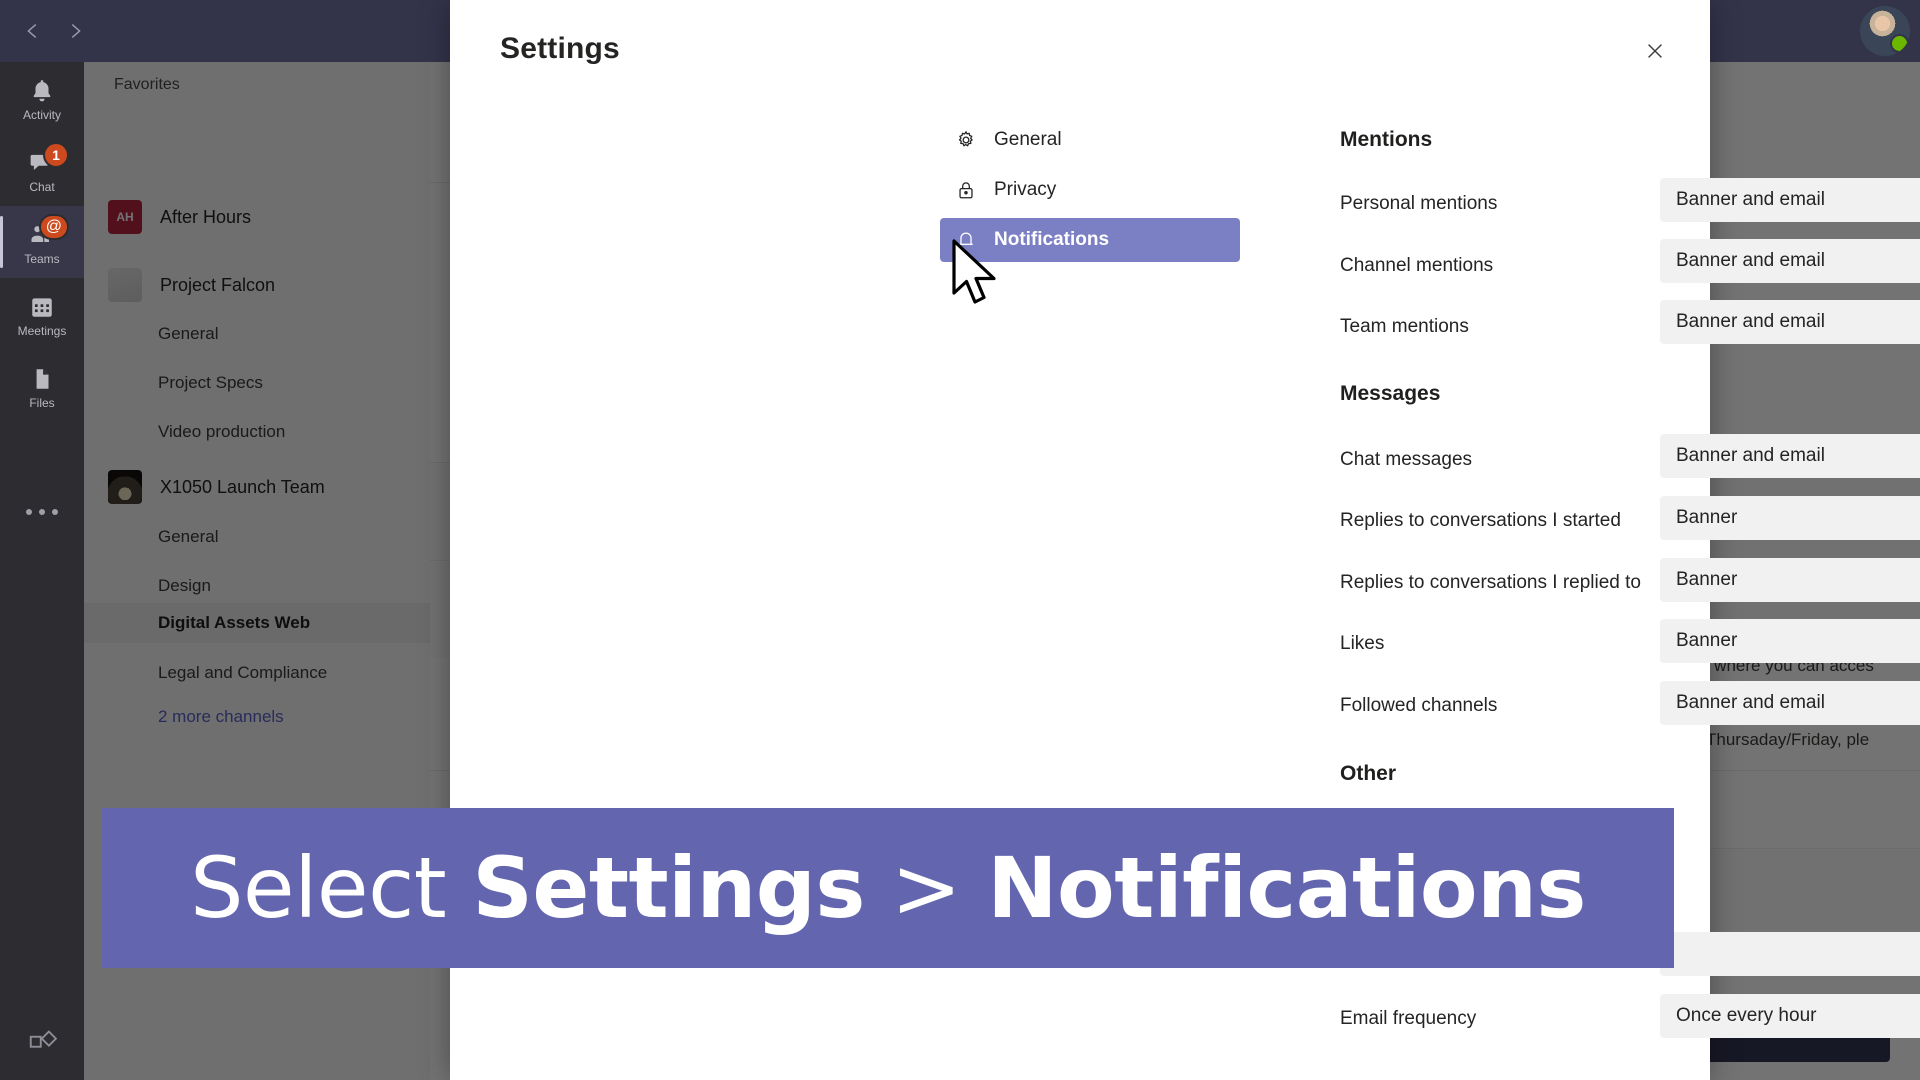  I want to click on tab-privacy: Privacy, so click(1090, 190).